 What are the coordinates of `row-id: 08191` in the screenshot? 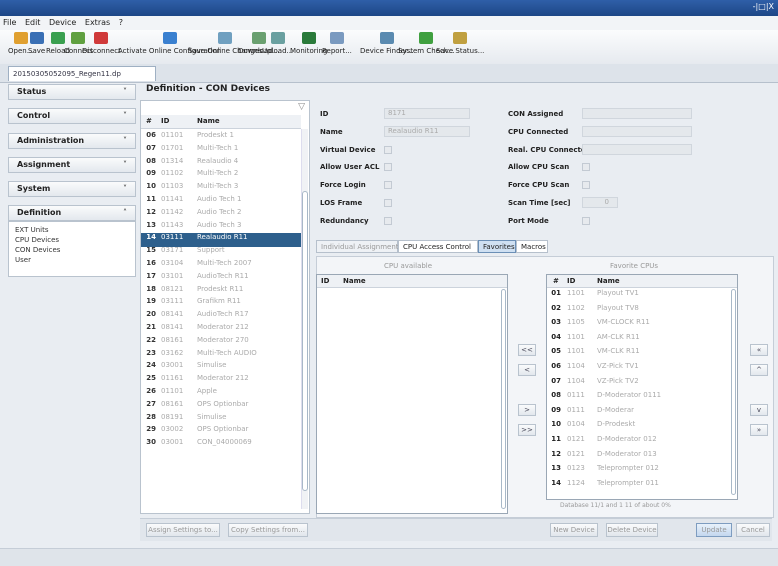 It's located at (172, 416).